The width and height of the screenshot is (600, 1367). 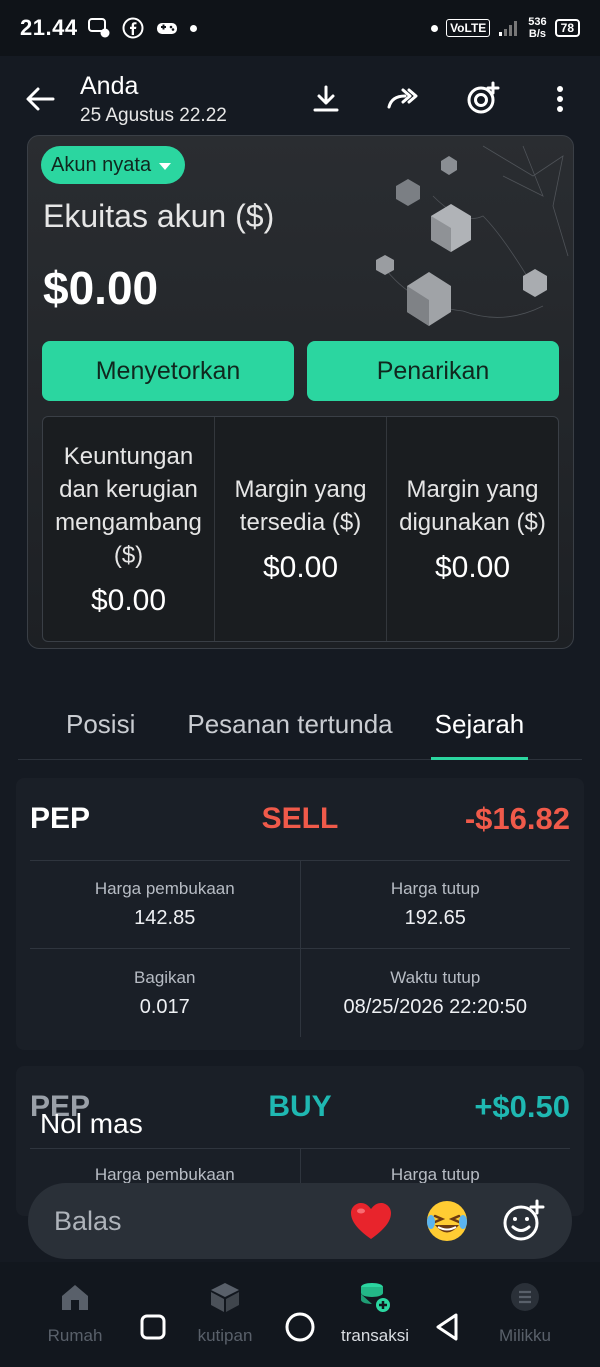 What do you see at coordinates (165, 918) in the screenshot?
I see `open-price-value: 142.85` at bounding box center [165, 918].